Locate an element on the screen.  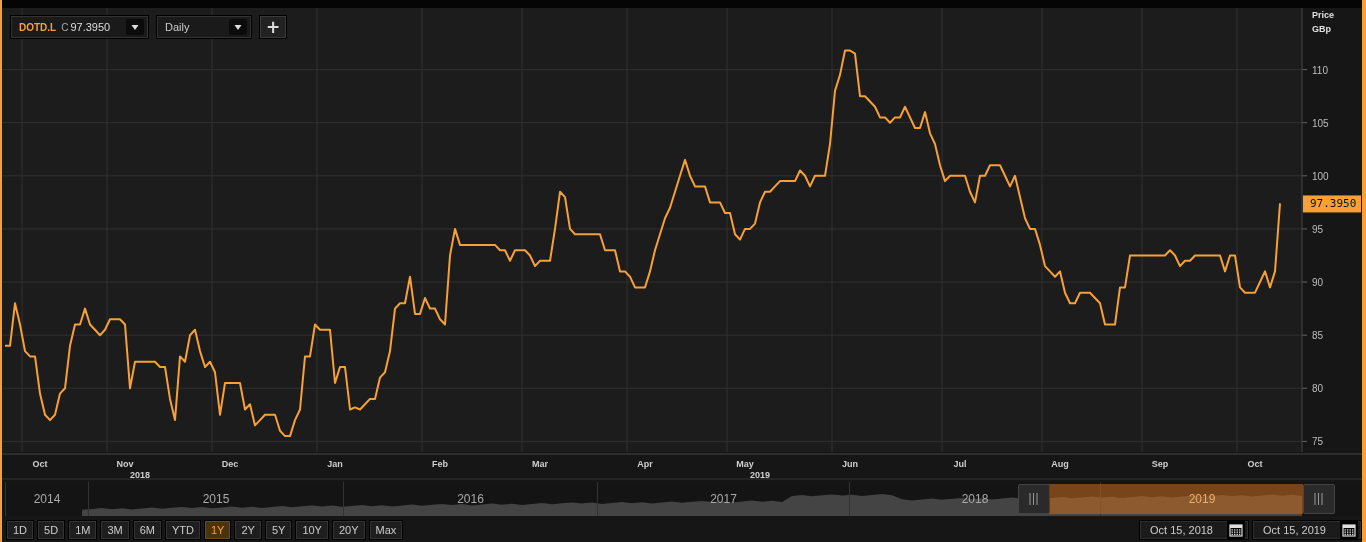
x-axis-label: Jan is located at coordinates (335, 464).